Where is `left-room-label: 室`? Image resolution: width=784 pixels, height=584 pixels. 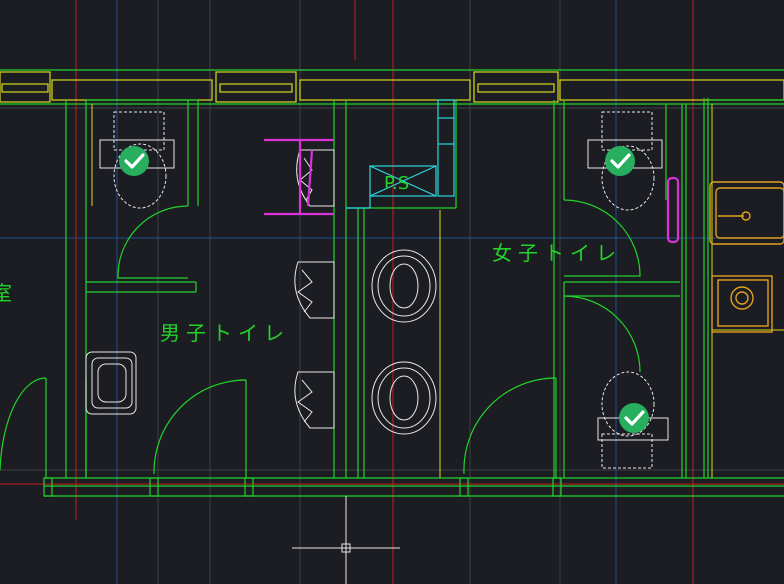 left-room-label: 室 is located at coordinates (6, 293).